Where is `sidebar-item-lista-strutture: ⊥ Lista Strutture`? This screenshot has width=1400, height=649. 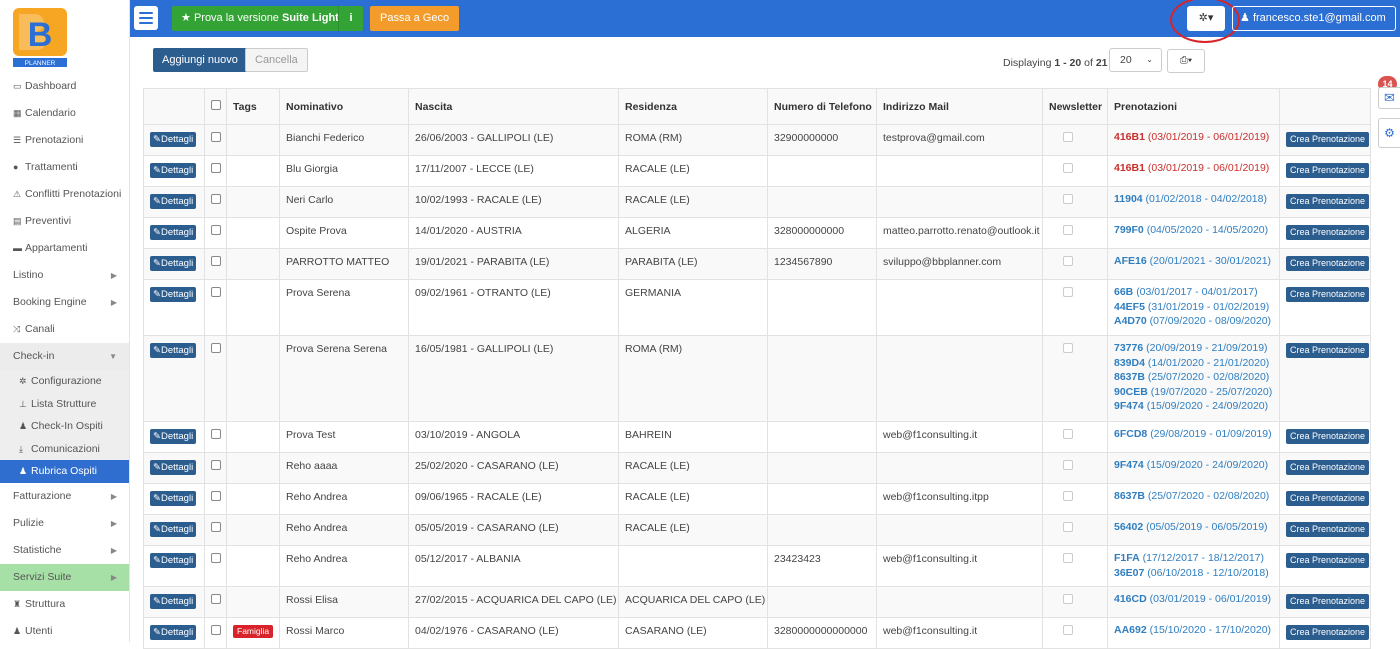
sidebar-item-lista-strutture: ⊥ Lista Strutture is located at coordinates (64, 404).